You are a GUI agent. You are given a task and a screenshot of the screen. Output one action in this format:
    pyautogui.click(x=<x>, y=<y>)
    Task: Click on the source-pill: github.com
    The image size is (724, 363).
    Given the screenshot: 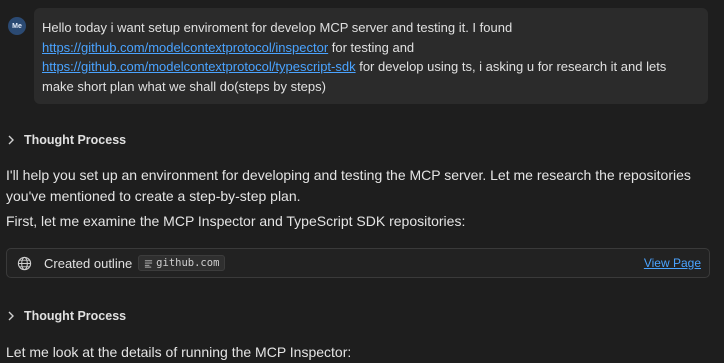 What is the action you would take?
    pyautogui.click(x=182, y=263)
    